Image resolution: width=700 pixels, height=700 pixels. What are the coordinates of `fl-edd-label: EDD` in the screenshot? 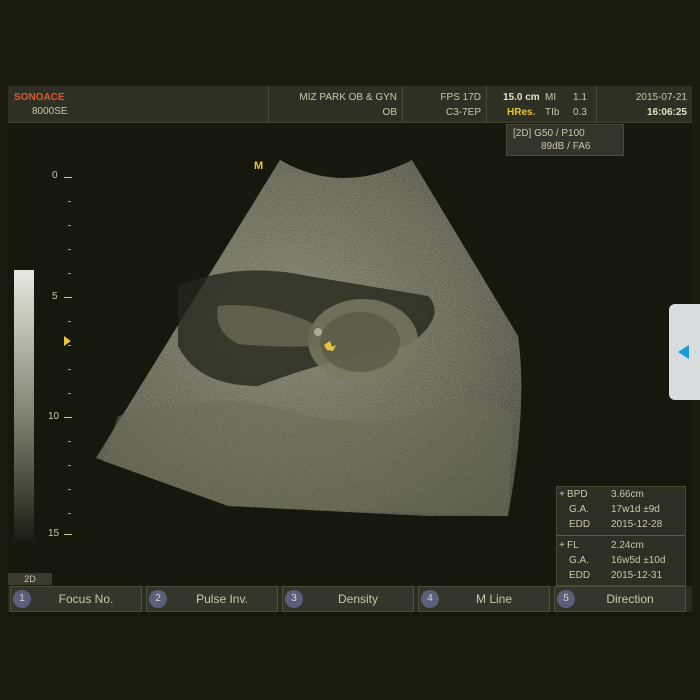 It's located at (580, 575).